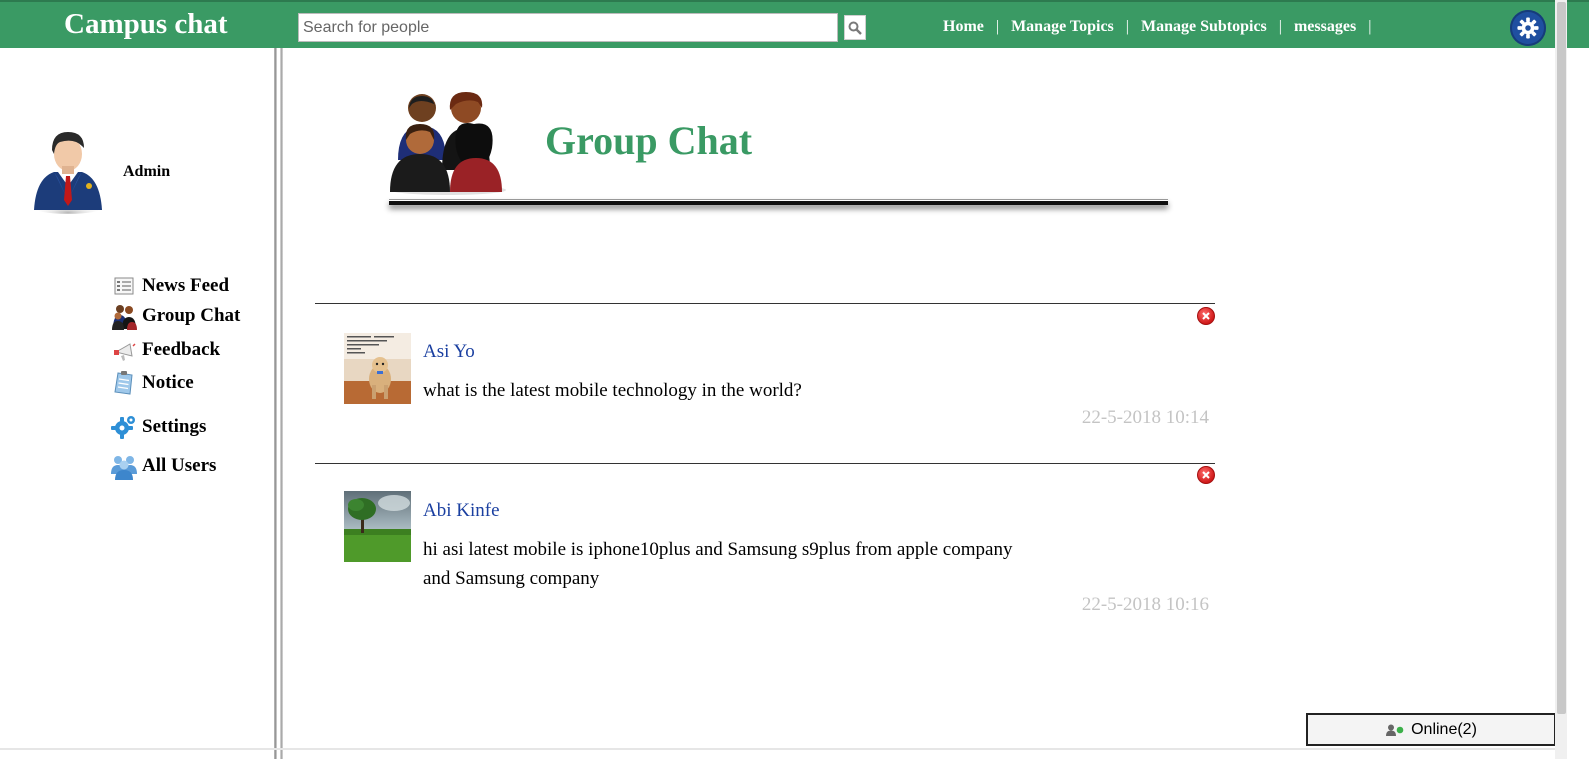  I want to click on sidebar-item-label: Feedback, so click(181, 349).